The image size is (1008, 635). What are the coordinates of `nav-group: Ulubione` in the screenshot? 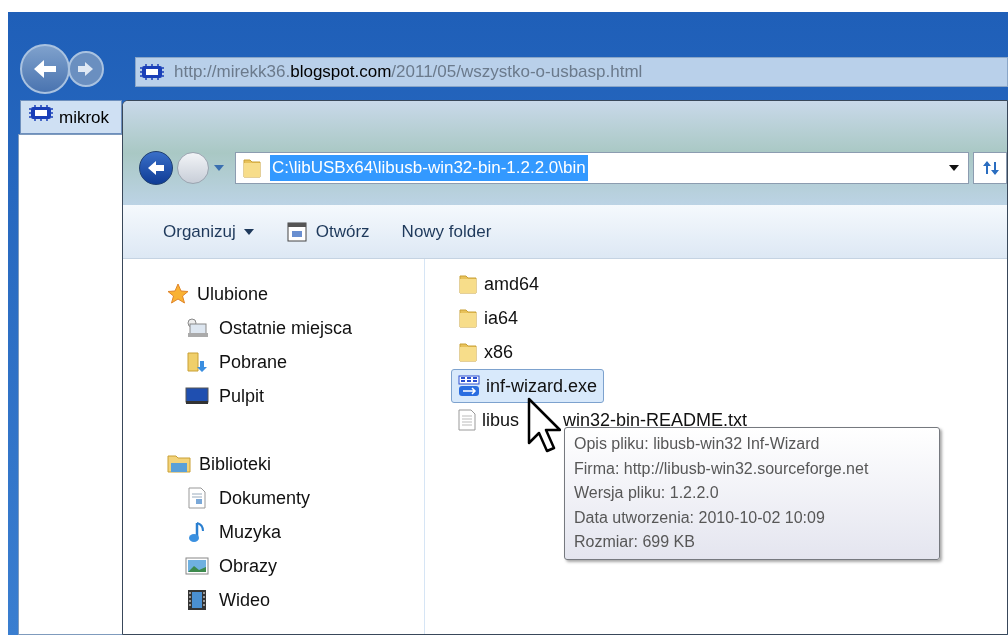 It's located at (295, 294).